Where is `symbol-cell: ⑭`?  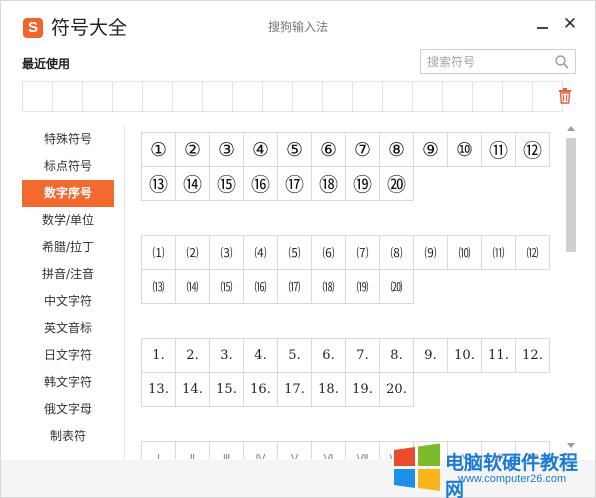 symbol-cell: ⑭ is located at coordinates (193, 184).